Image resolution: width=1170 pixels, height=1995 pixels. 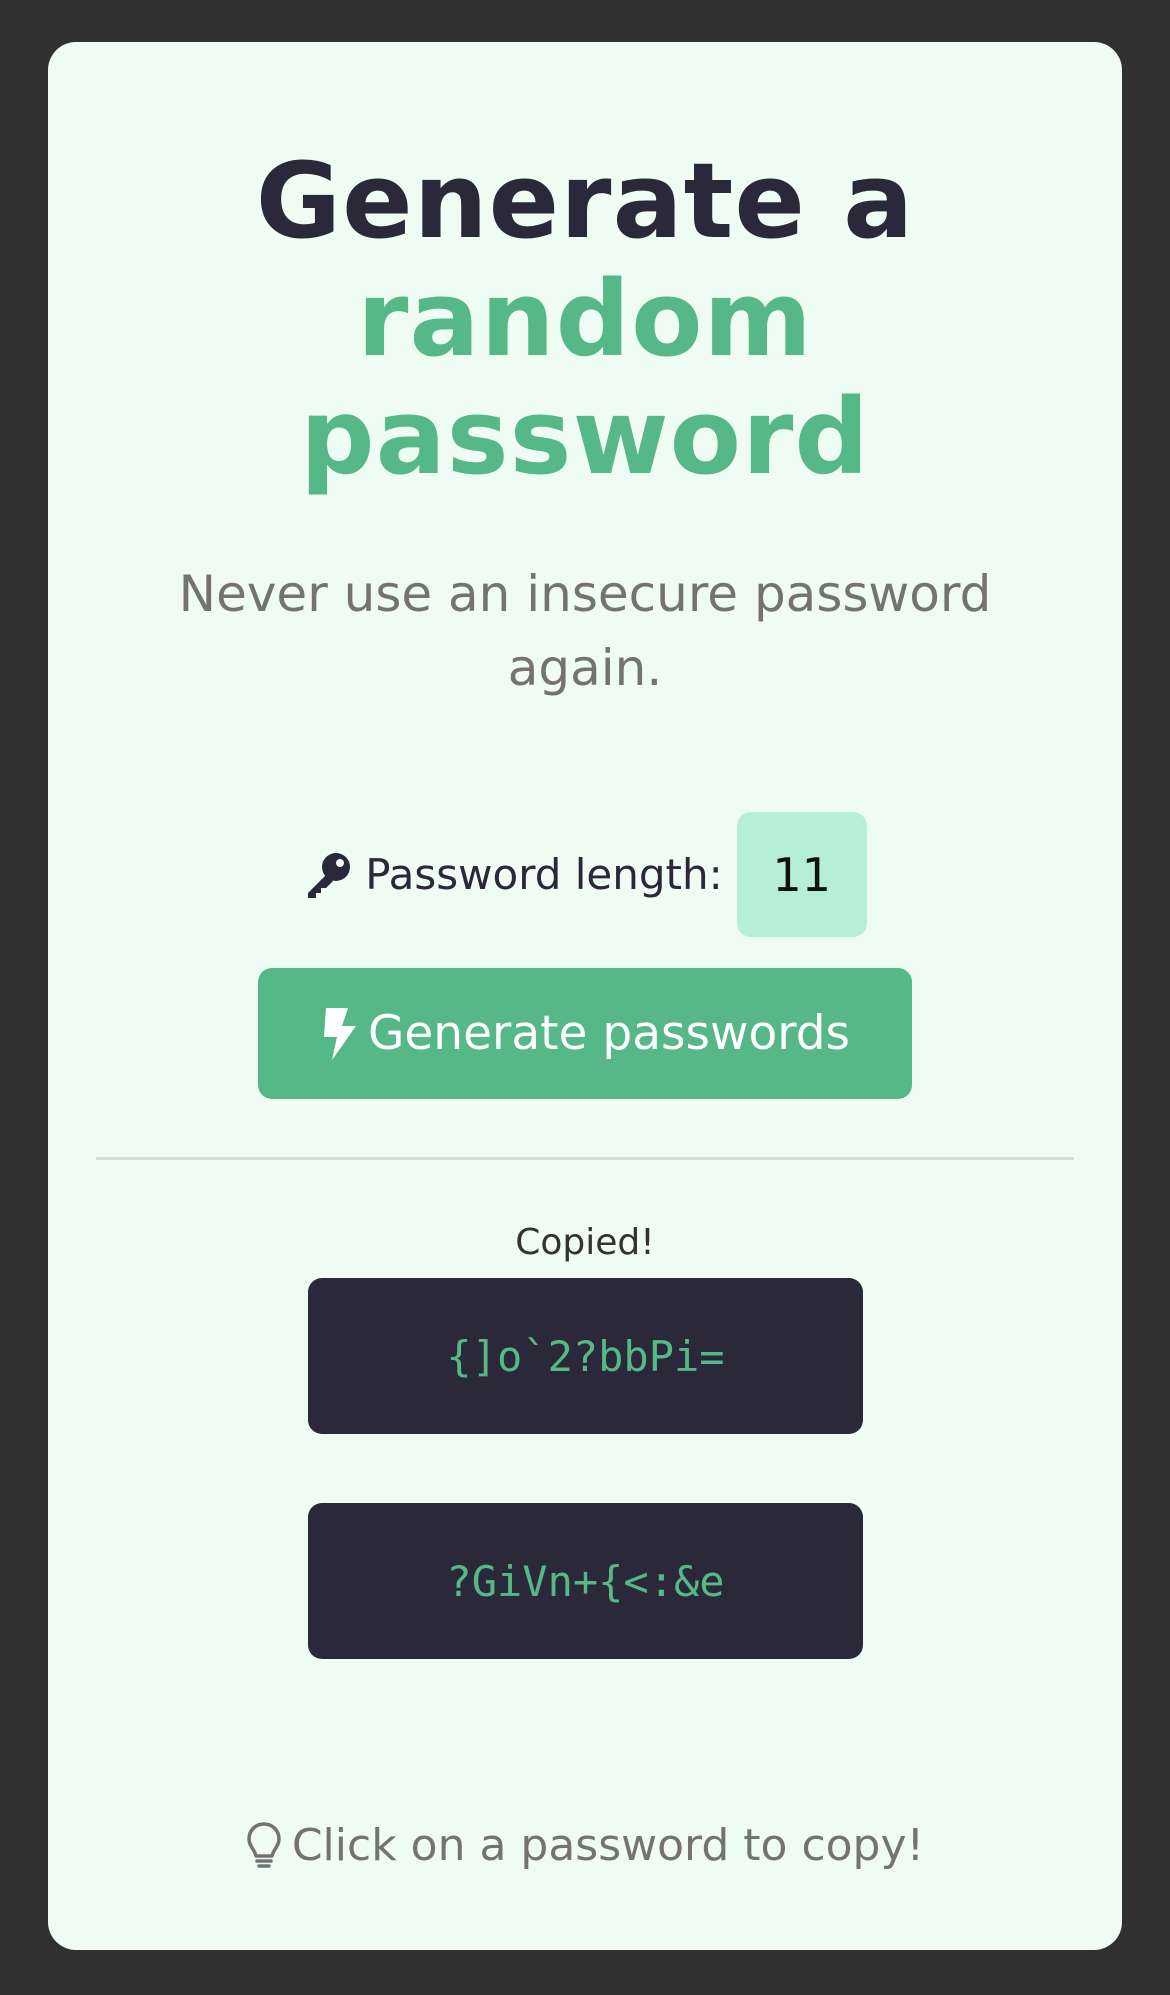 I want to click on generate-passwords-button: Generate passwords, so click(x=585, y=1033).